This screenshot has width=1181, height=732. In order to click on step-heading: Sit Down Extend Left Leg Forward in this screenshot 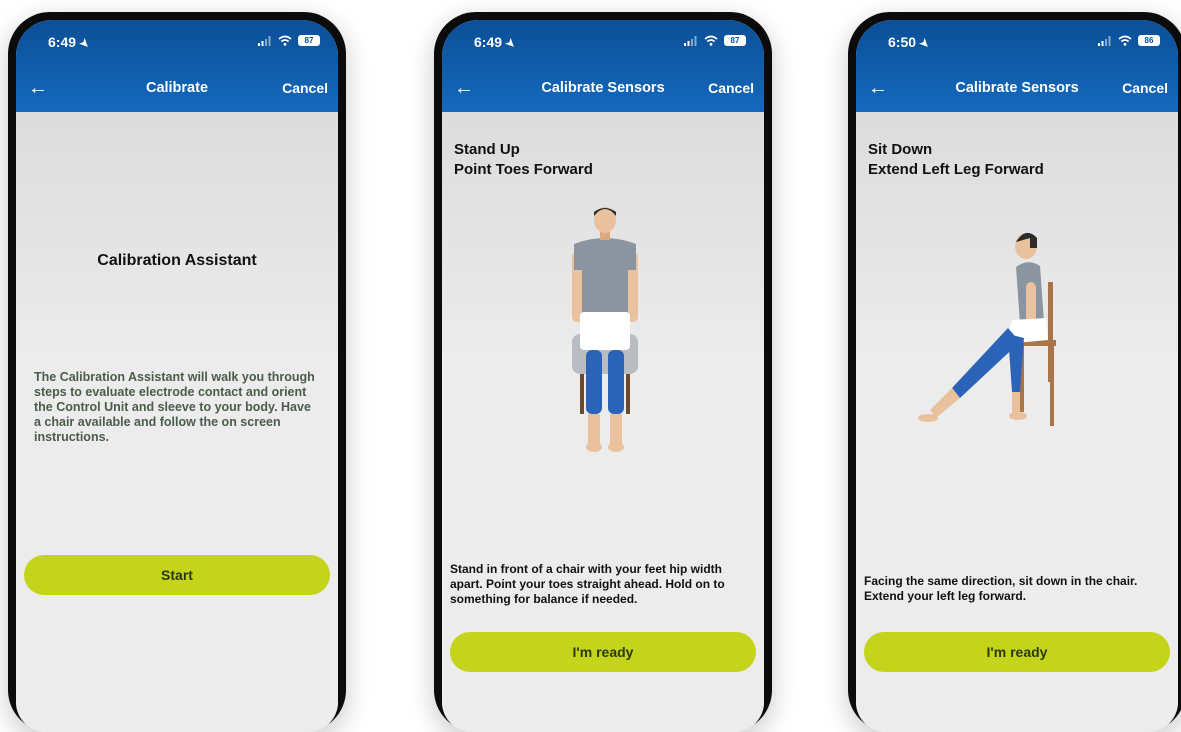, I will do `click(956, 160)`.